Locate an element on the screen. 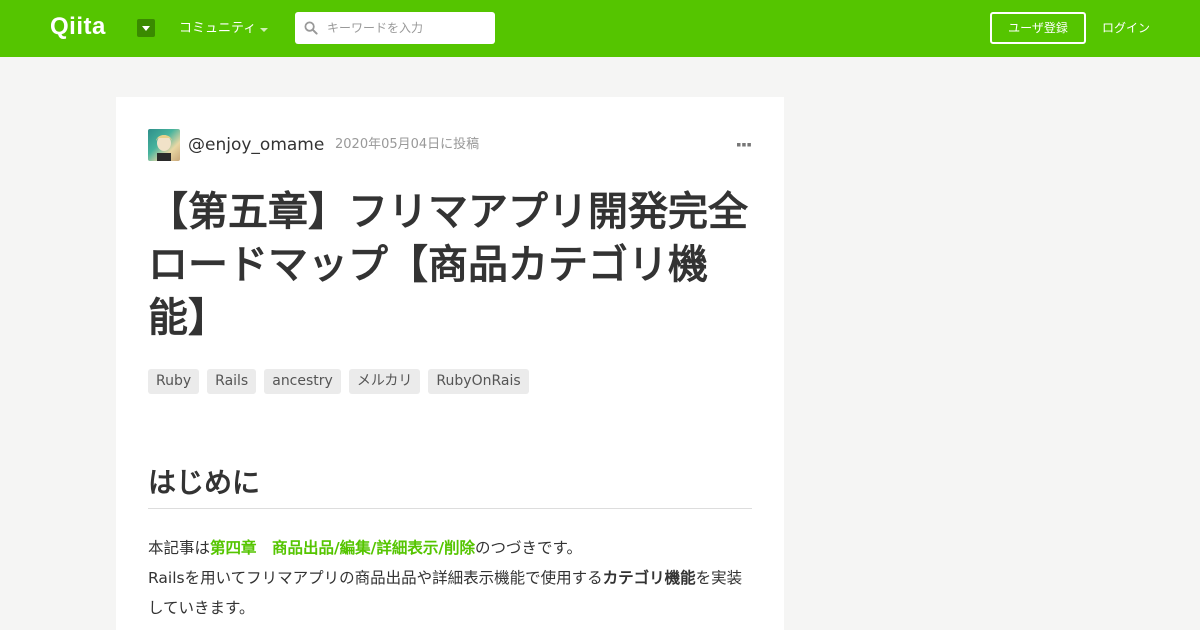  posted-date: 2020年05月04日に投稿 is located at coordinates (407, 144).